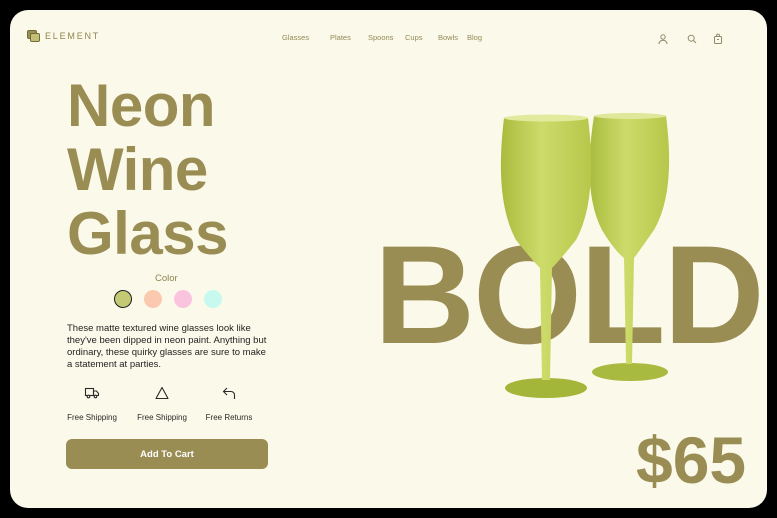 The width and height of the screenshot is (777, 518). I want to click on title-line: Glass, so click(147, 233).